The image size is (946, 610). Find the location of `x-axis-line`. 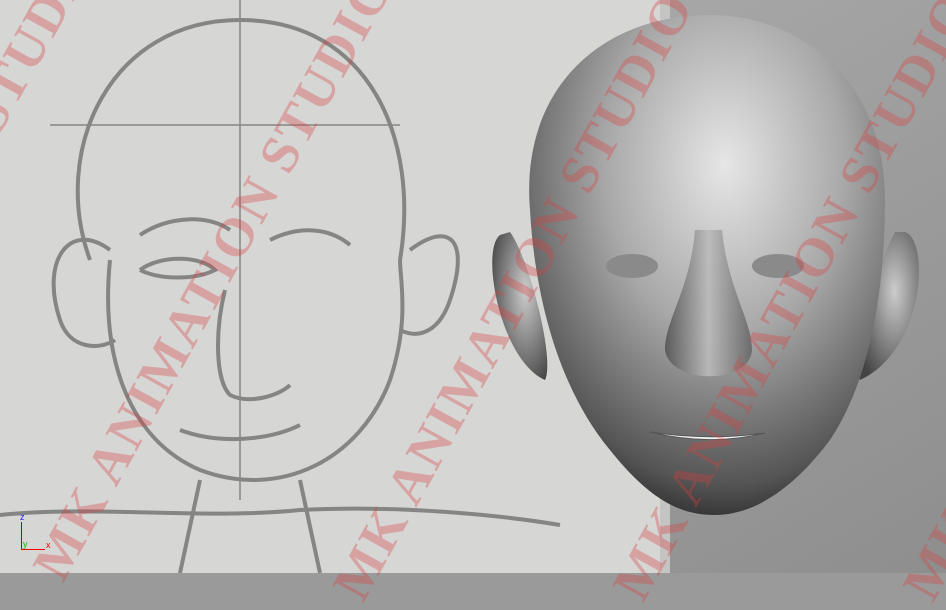

x-axis-line is located at coordinates (33, 549).